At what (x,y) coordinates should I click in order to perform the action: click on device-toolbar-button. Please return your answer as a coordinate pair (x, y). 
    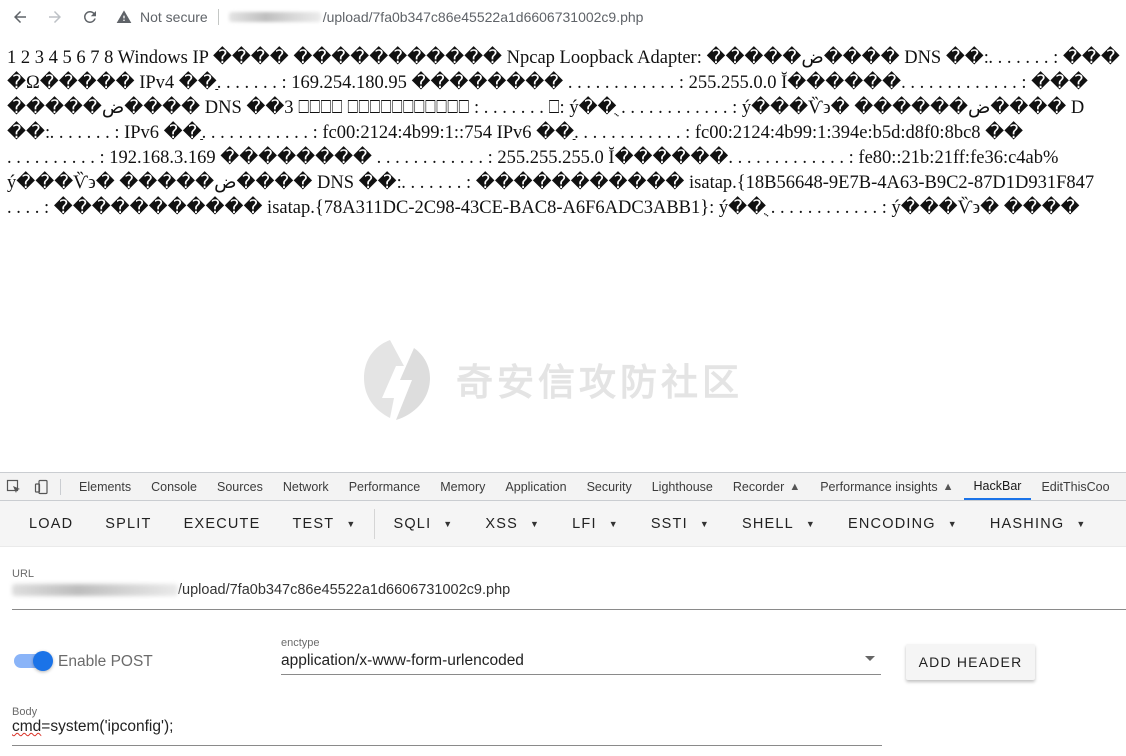
    Looking at the image, I should click on (42, 486).